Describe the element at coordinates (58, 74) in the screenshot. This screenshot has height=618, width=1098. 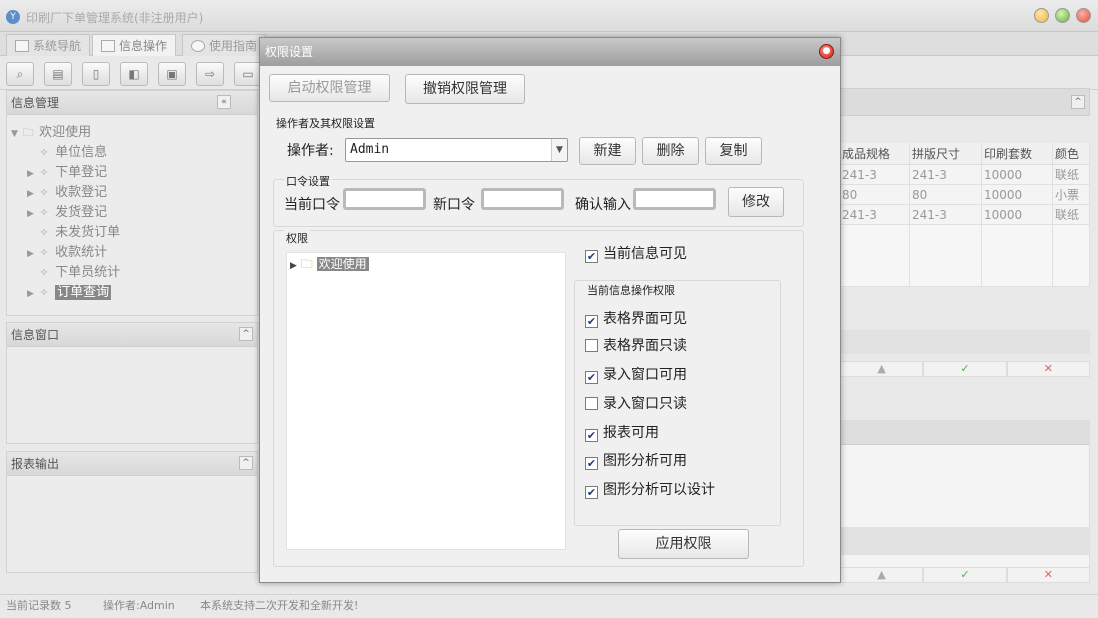
I see `form-tool-button: ▤` at that location.